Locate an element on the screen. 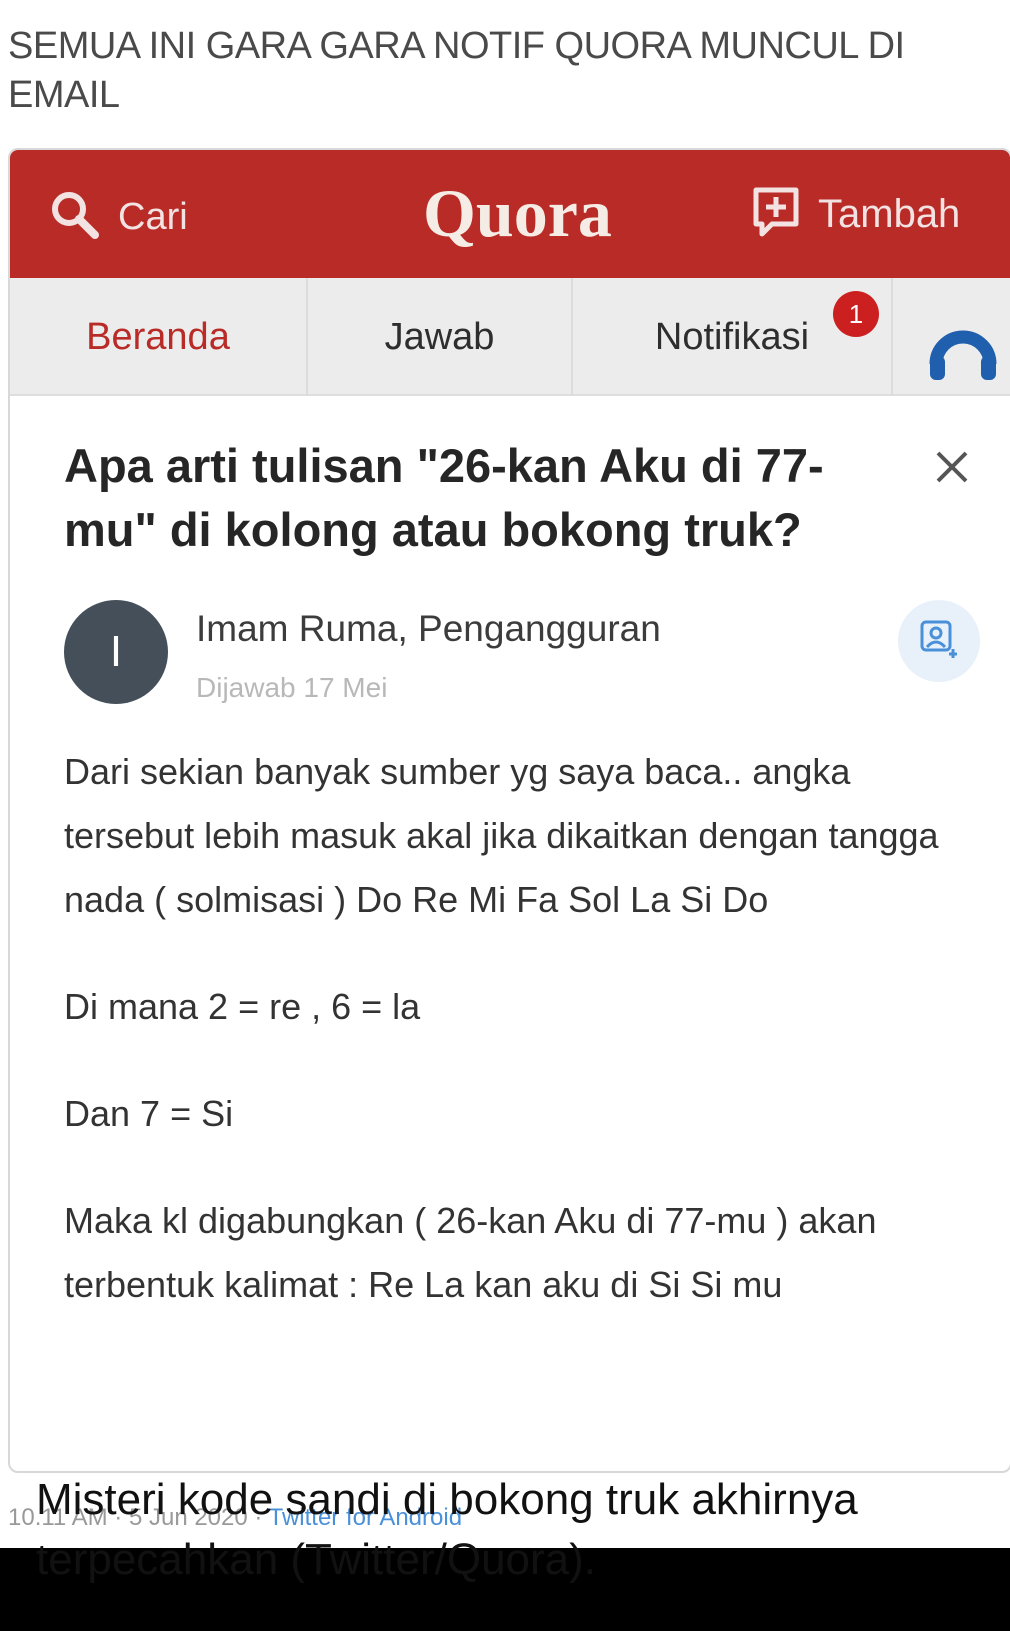 The width and height of the screenshot is (1010, 1631). add-label: Tambah is located at coordinates (889, 214).